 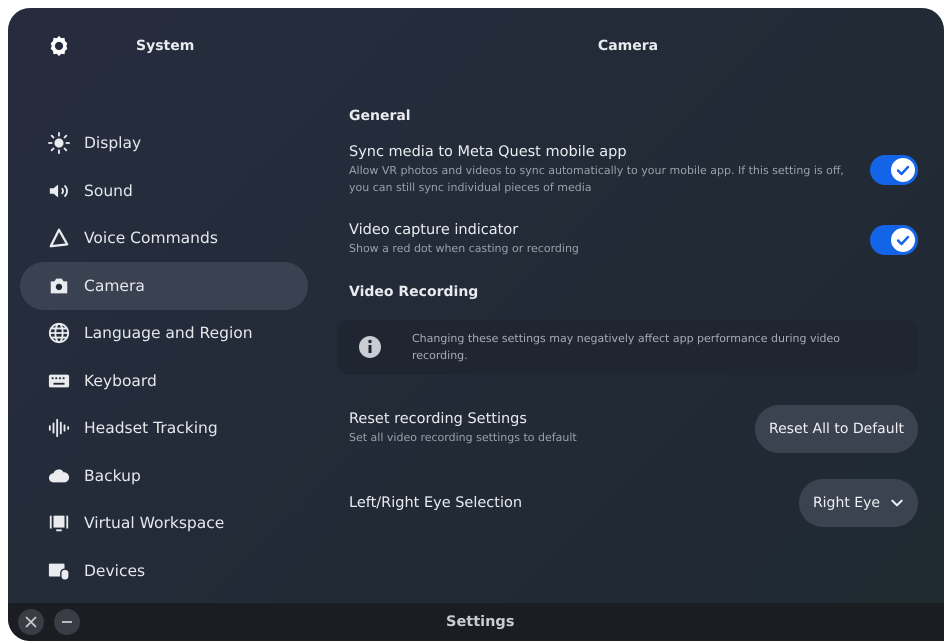 I want to click on sidebar-item: Display, so click(x=164, y=143).